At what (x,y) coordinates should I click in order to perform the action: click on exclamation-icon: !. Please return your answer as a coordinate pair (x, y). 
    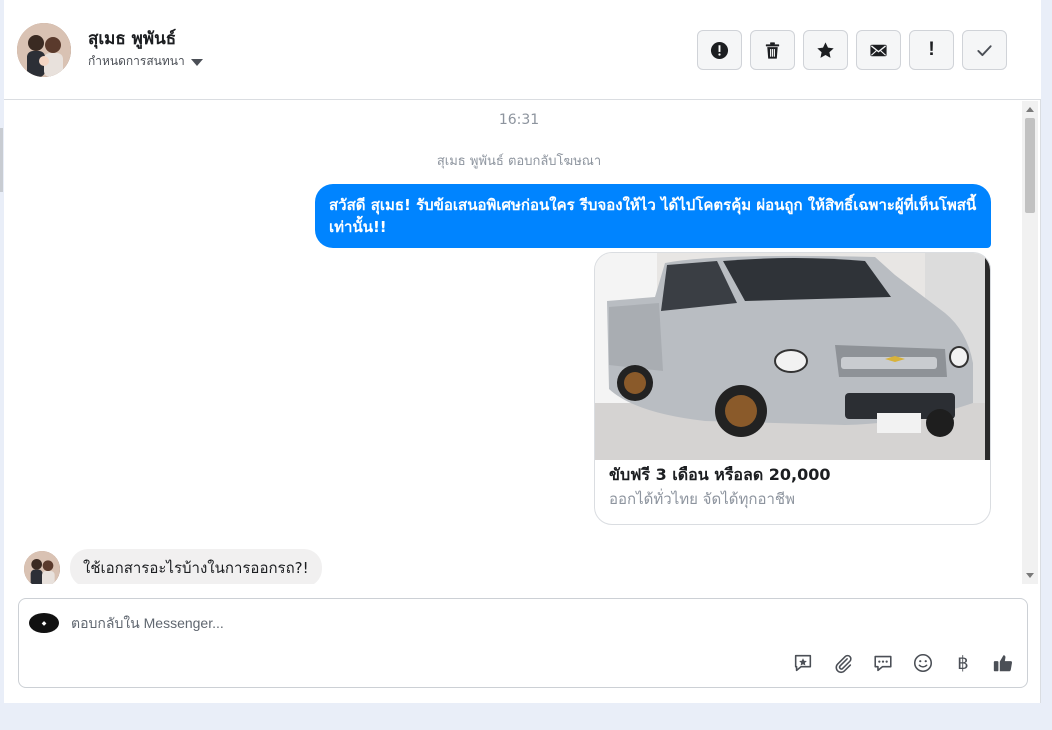
    Looking at the image, I should click on (931, 49).